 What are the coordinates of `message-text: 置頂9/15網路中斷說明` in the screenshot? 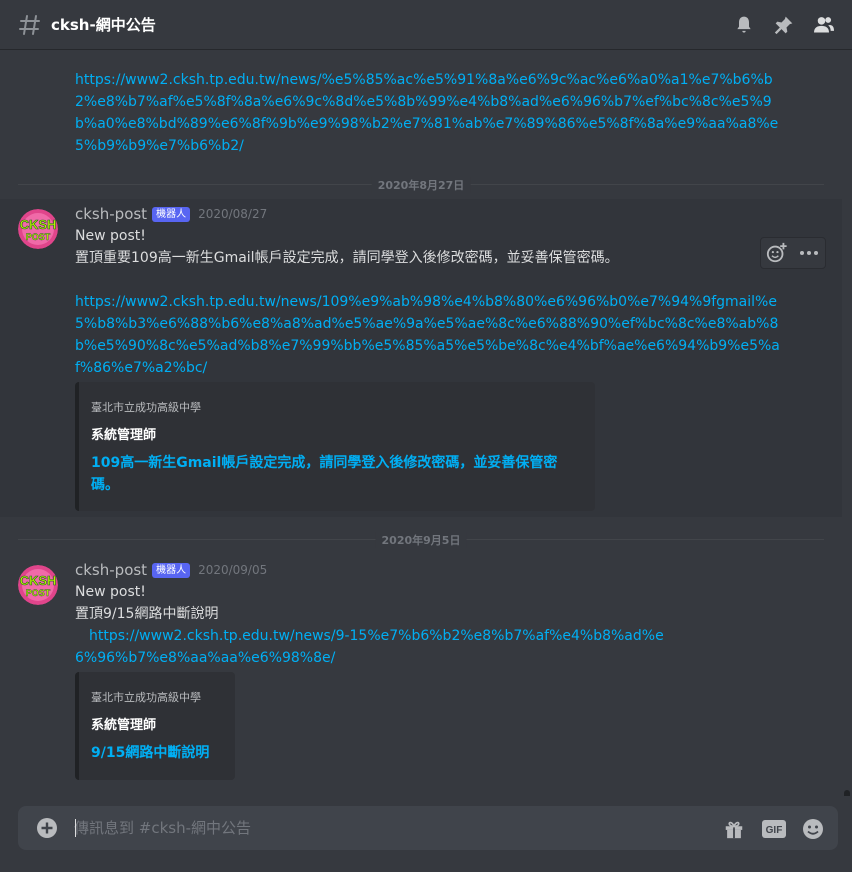 It's located at (147, 614).